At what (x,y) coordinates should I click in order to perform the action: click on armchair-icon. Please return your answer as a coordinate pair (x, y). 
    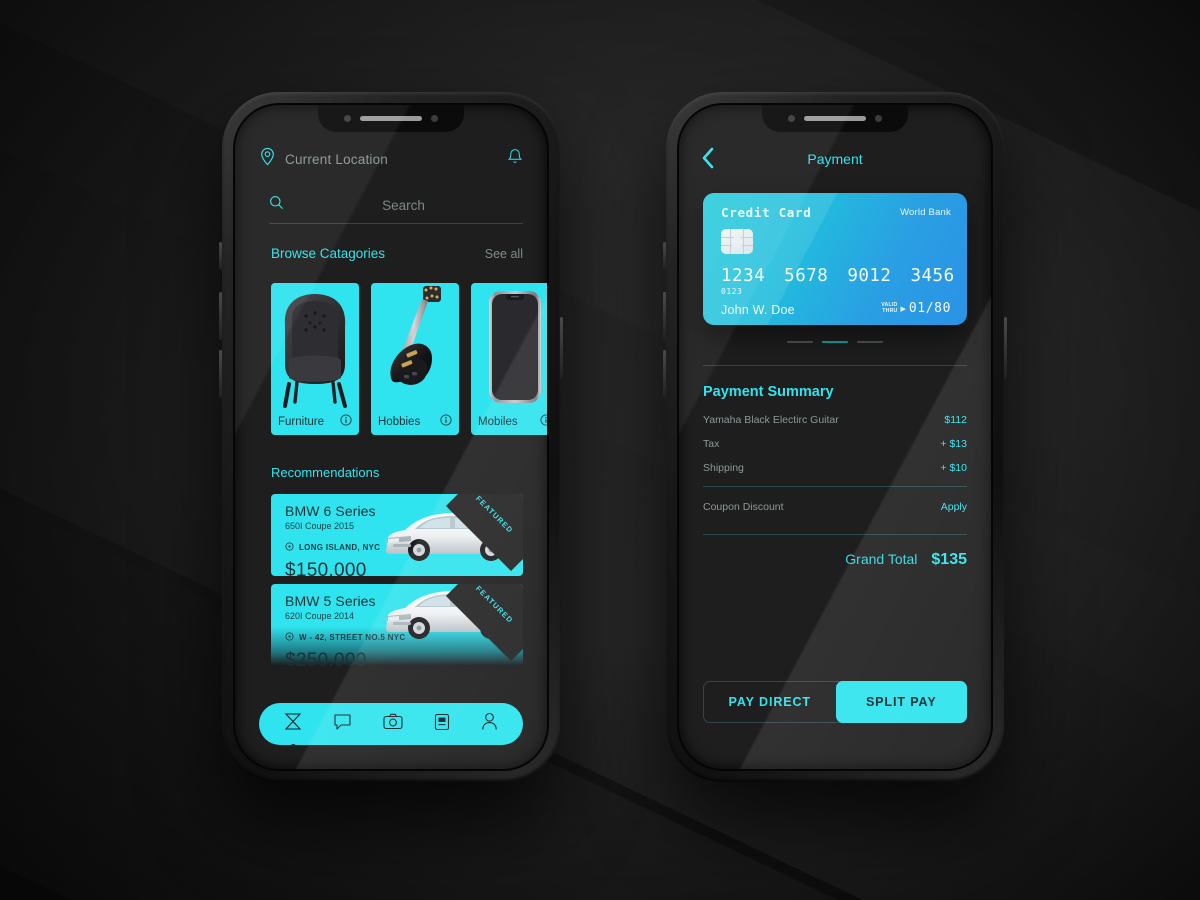
    Looking at the image, I should click on (315, 352).